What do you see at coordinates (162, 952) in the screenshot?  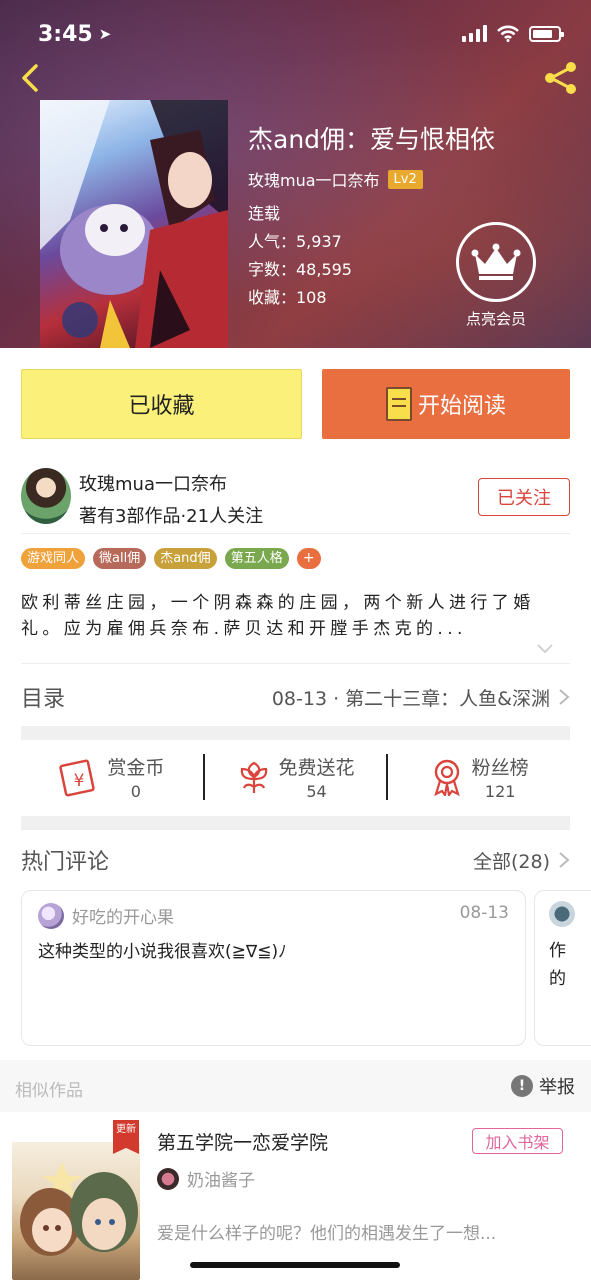 I see `comment-text: 这种类型的小说我很喜欢(≧∇≦)ﾉ` at bounding box center [162, 952].